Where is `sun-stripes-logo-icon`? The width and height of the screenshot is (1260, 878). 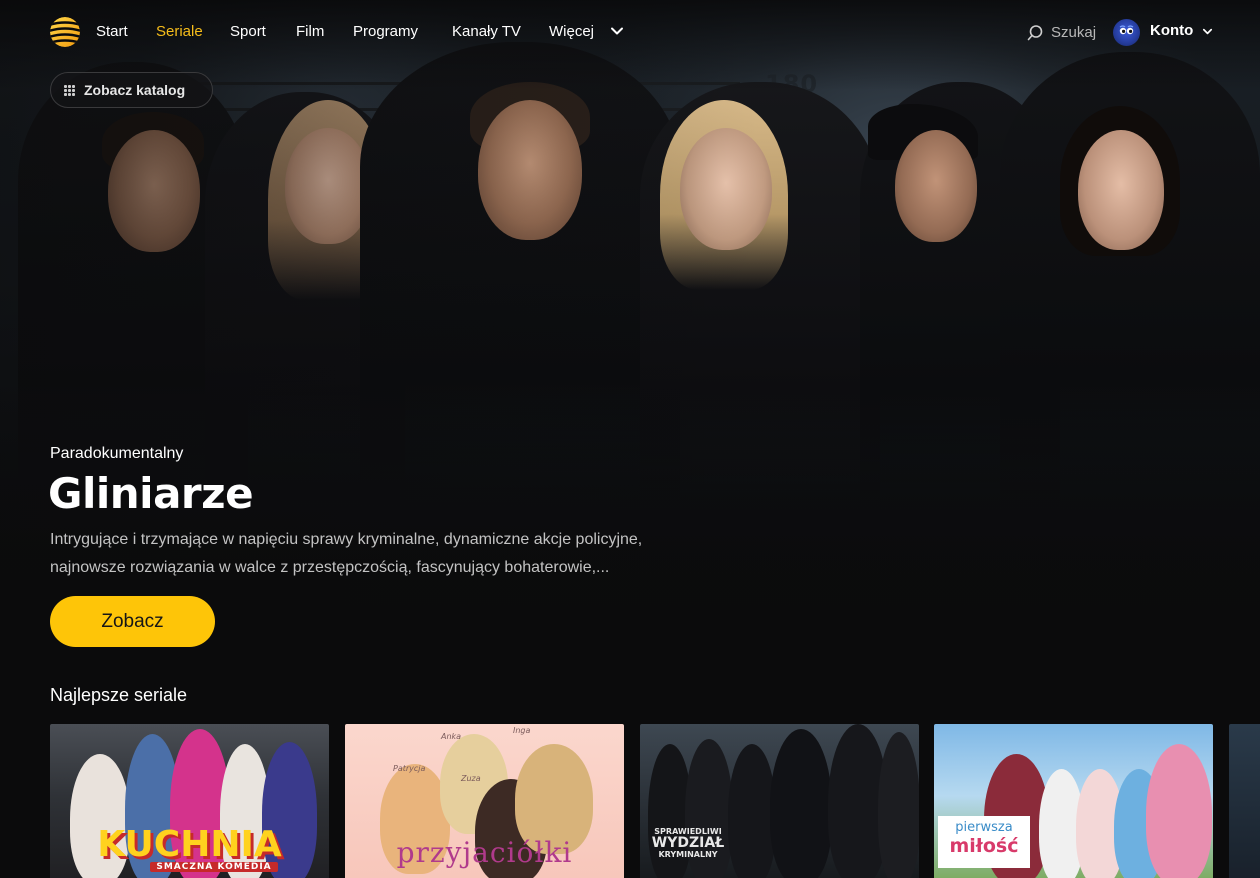 sun-stripes-logo-icon is located at coordinates (65, 32).